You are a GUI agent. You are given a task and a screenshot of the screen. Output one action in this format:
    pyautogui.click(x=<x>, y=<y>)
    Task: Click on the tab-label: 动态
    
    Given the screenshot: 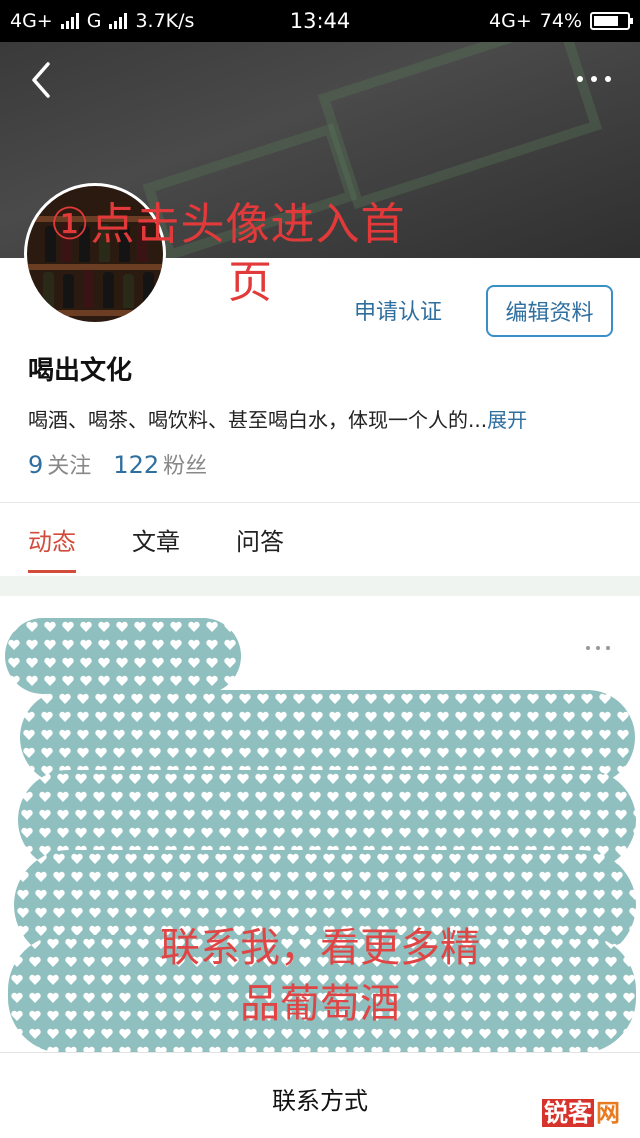 What is the action you would take?
    pyautogui.click(x=52, y=542)
    